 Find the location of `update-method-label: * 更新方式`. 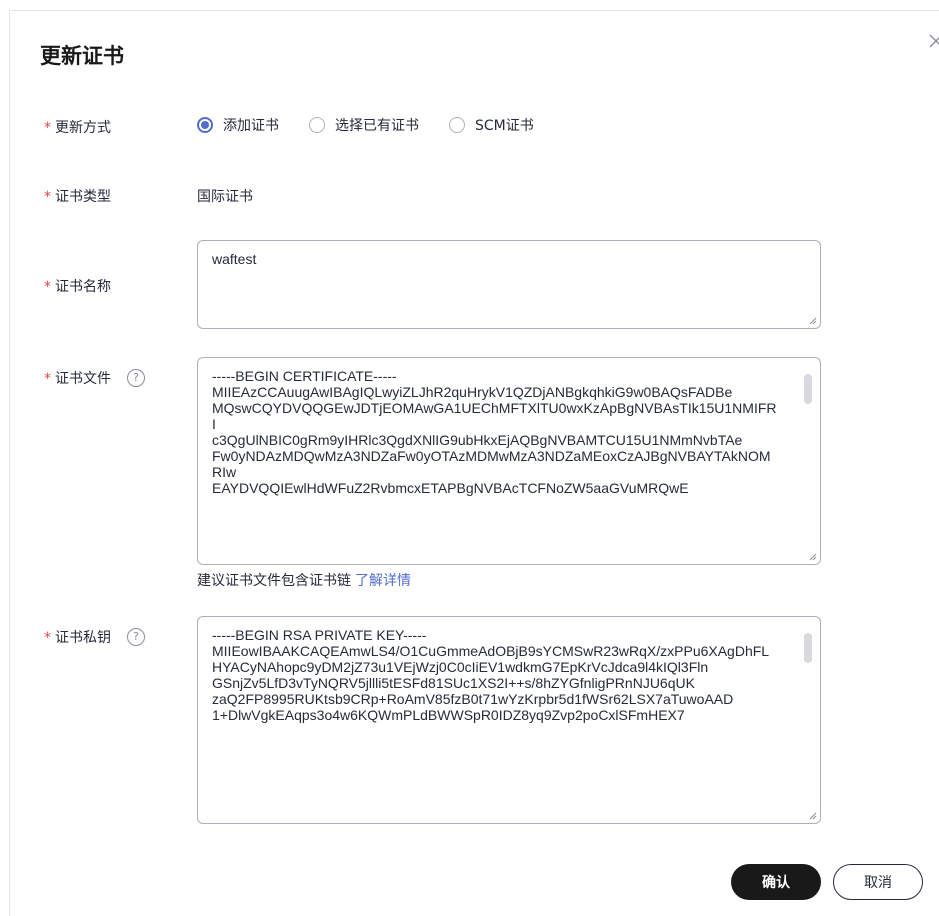

update-method-label: * 更新方式 is located at coordinates (77, 128).